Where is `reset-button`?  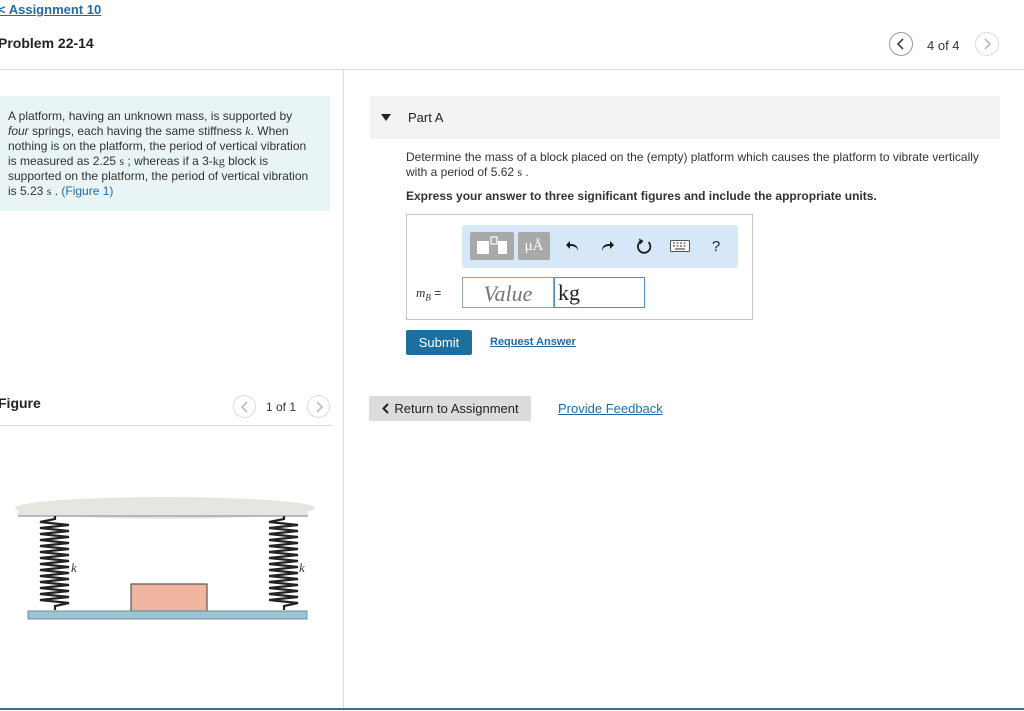
reset-button is located at coordinates (644, 246).